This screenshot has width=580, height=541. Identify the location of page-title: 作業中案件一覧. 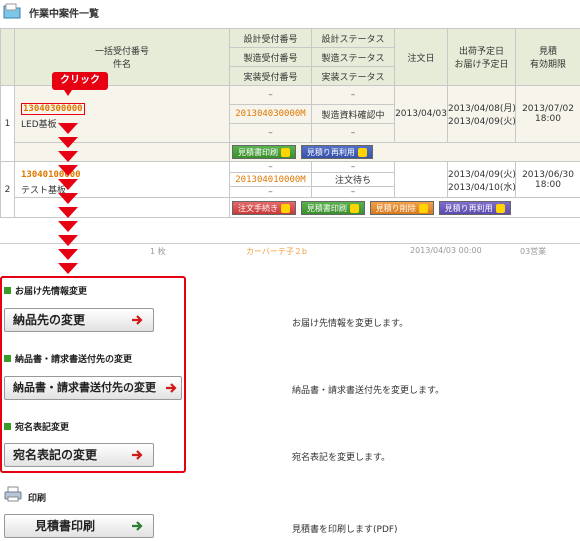
(64, 14).